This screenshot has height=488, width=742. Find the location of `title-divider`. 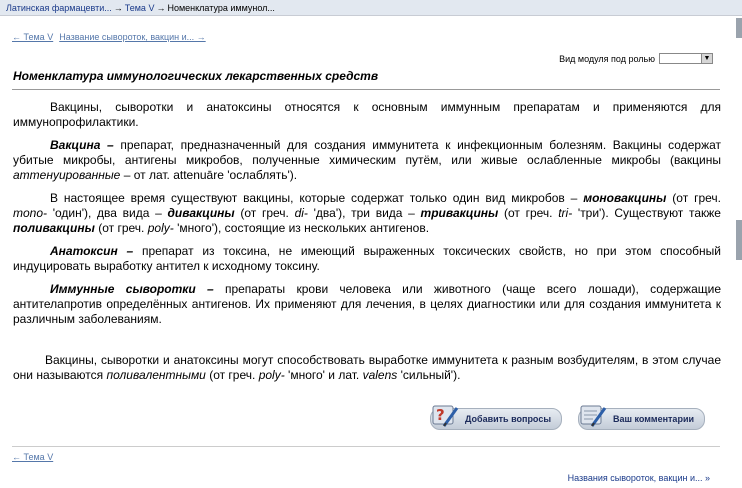

title-divider is located at coordinates (366, 89).